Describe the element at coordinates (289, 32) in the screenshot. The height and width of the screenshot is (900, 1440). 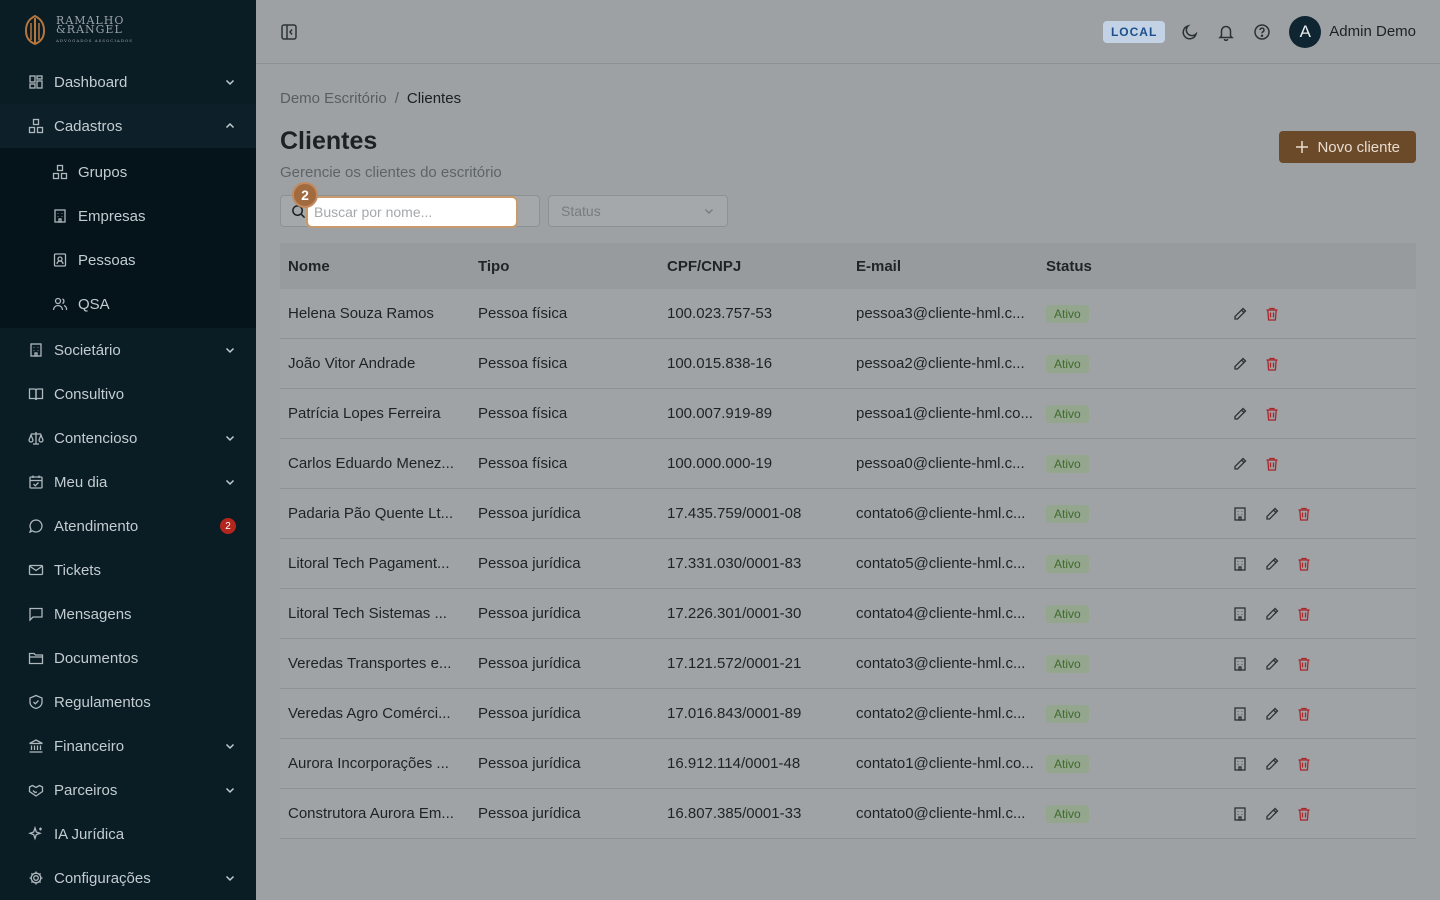
I see `sidebar-toggle-icon` at that location.